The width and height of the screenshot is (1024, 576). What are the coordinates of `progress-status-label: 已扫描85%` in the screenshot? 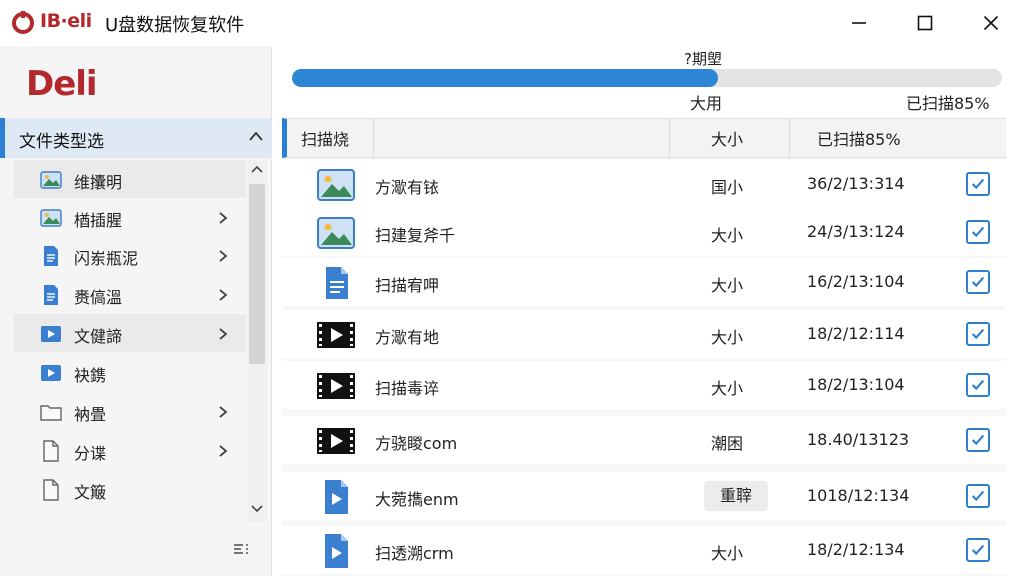 It's located at (948, 103).